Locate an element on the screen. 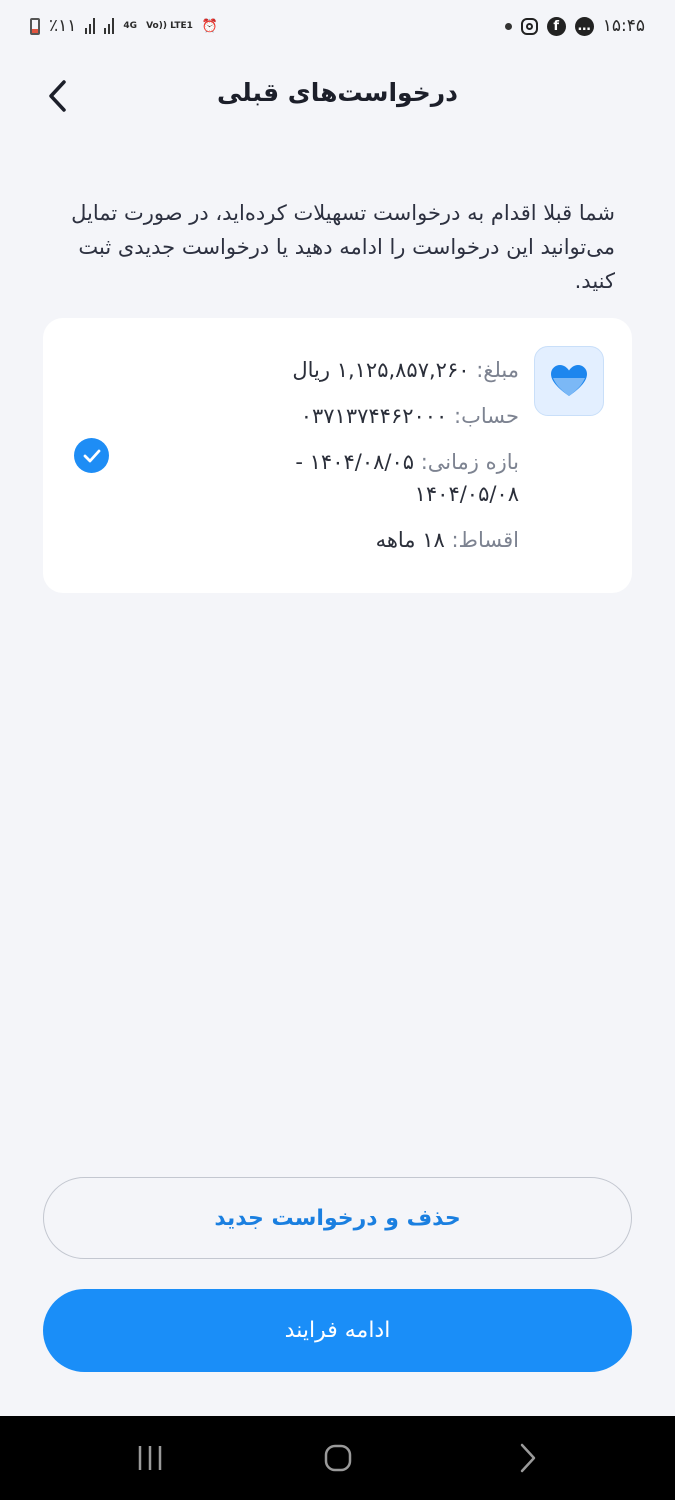 This screenshot has width=675, height=1500. period-row: بازه زمانی: ۱۴۰۴/۰۸/۰۵ - ۱۴۰۴/۰۵/۰۸ is located at coordinates (369, 478).